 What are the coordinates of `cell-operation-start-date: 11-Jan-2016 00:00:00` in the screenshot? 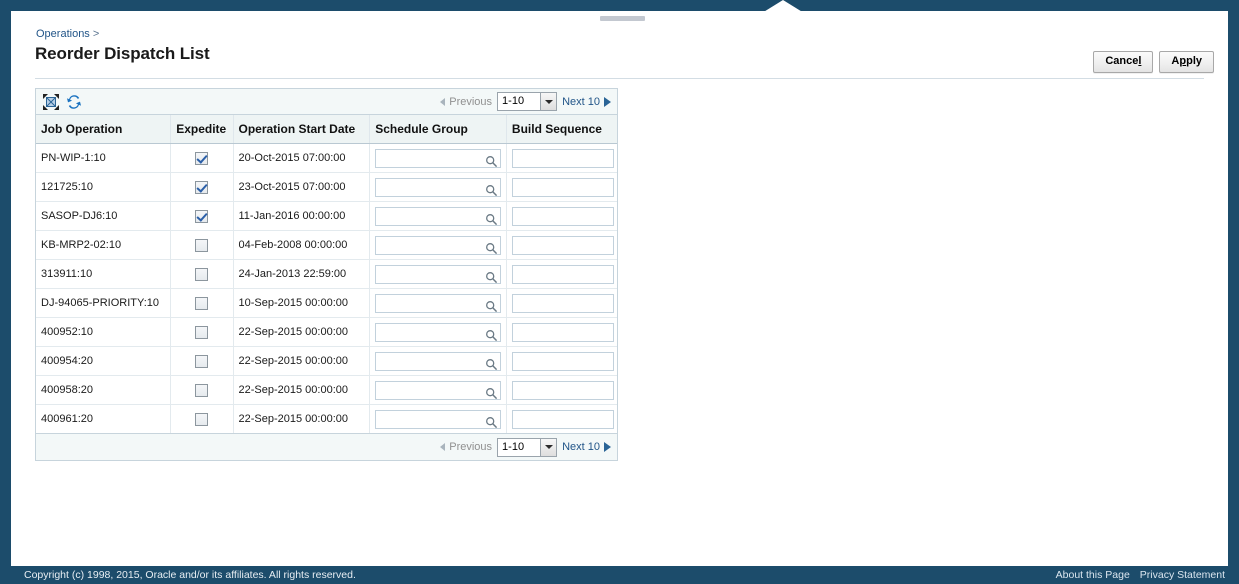 It's located at (302, 216).